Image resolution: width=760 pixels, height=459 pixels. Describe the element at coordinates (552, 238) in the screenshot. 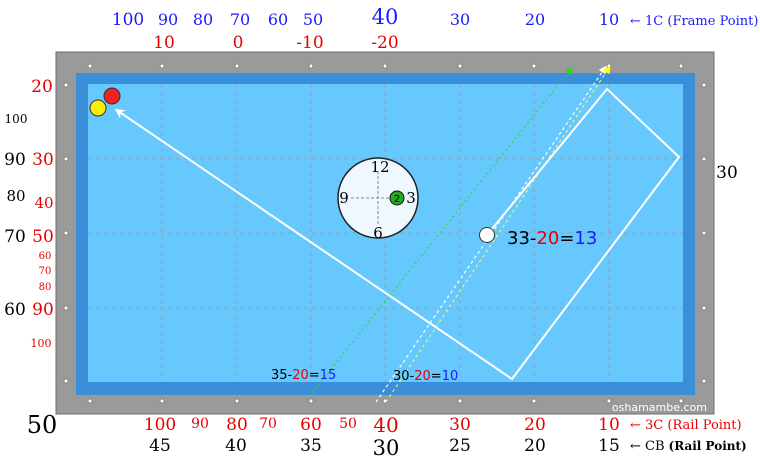

I see `formula-main: 33-20=13` at that location.